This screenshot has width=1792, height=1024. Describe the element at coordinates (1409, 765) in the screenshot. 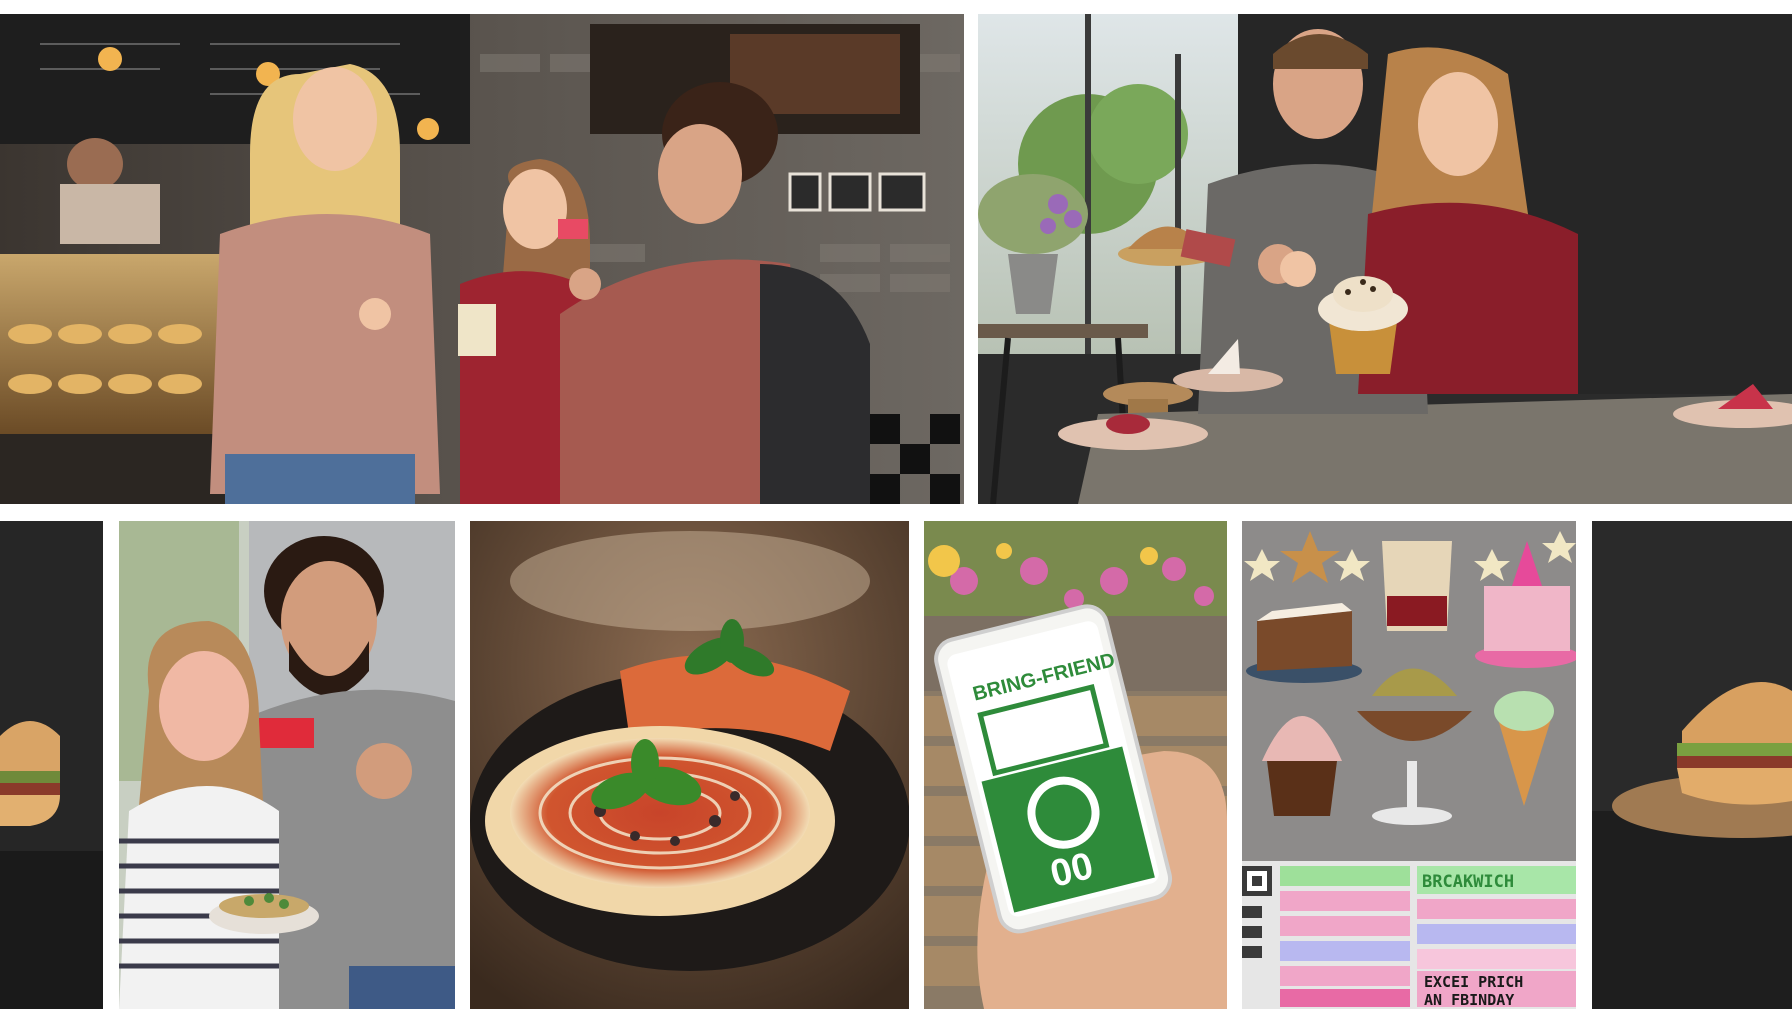

I see `photo-dessert-menu: BRCAKWICH EXCEI PRICH AN FBINDAY` at that location.